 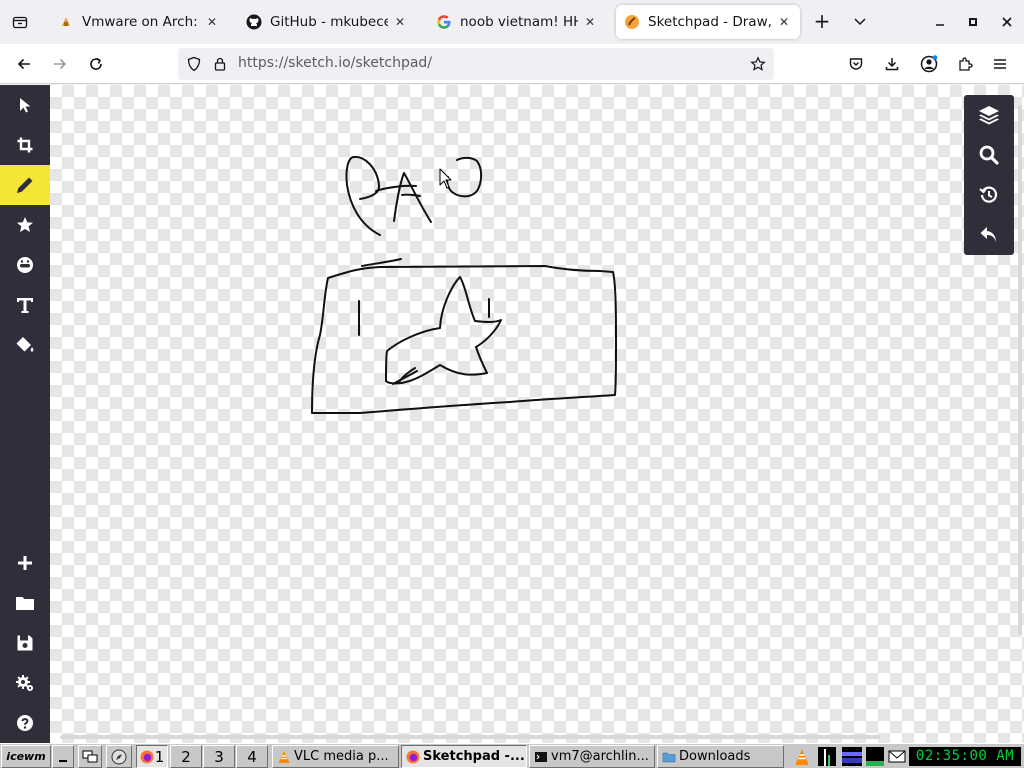 I want to click on rectangle-stroke, so click(x=464, y=336).